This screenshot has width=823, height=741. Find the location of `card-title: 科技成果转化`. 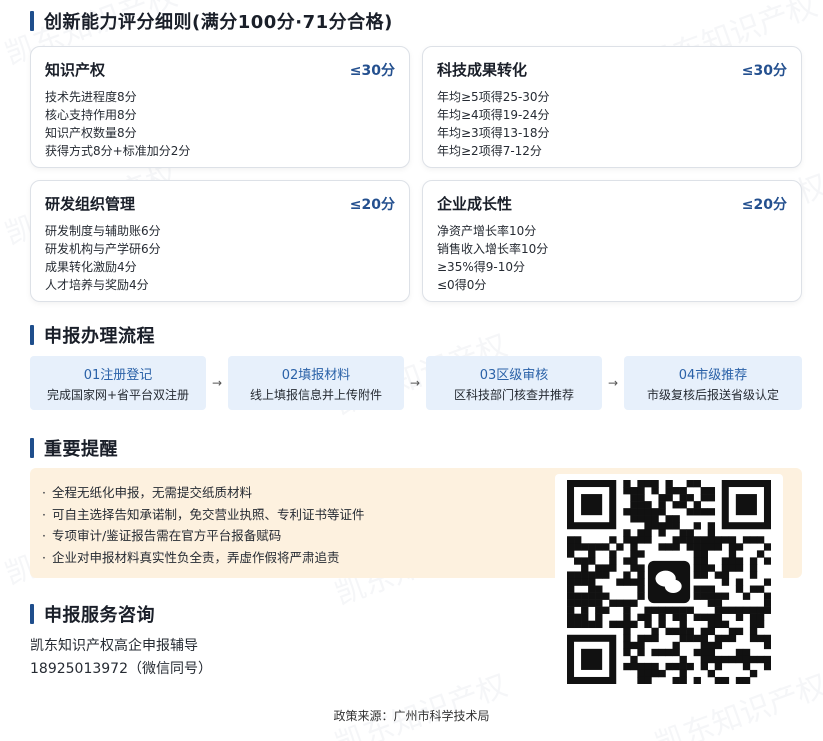

card-title: 科技成果转化 is located at coordinates (482, 70).